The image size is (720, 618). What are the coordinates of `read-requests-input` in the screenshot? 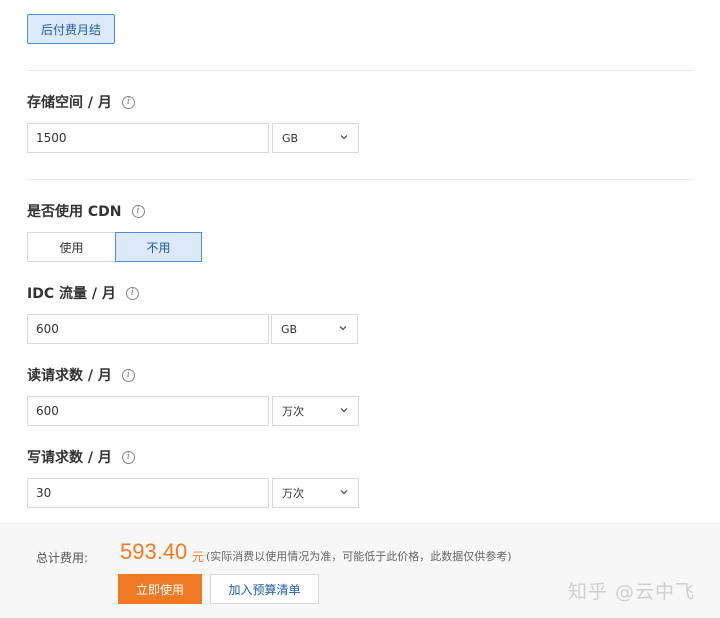 It's located at (148, 411).